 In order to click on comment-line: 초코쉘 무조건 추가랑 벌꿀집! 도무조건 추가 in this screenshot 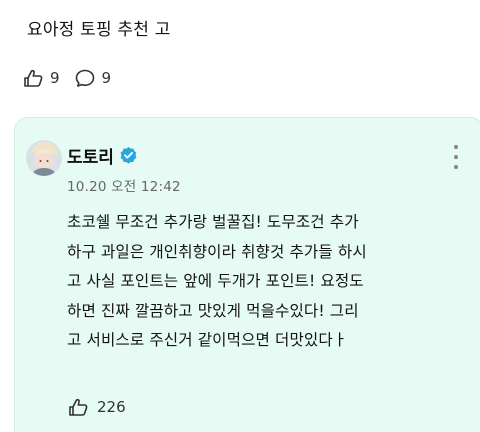, I will do `click(213, 222)`.